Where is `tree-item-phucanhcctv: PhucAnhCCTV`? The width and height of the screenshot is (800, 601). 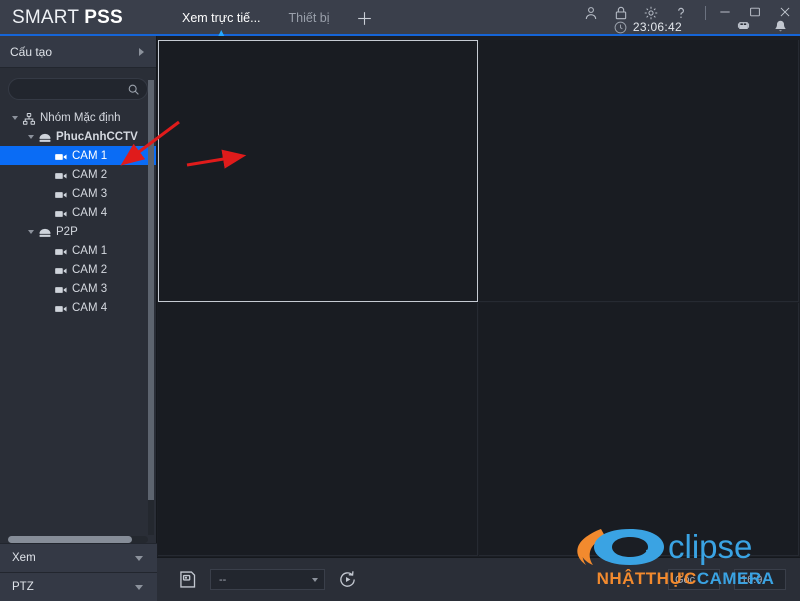 tree-item-phucanhcctv: PhucAnhCCTV is located at coordinates (78, 136).